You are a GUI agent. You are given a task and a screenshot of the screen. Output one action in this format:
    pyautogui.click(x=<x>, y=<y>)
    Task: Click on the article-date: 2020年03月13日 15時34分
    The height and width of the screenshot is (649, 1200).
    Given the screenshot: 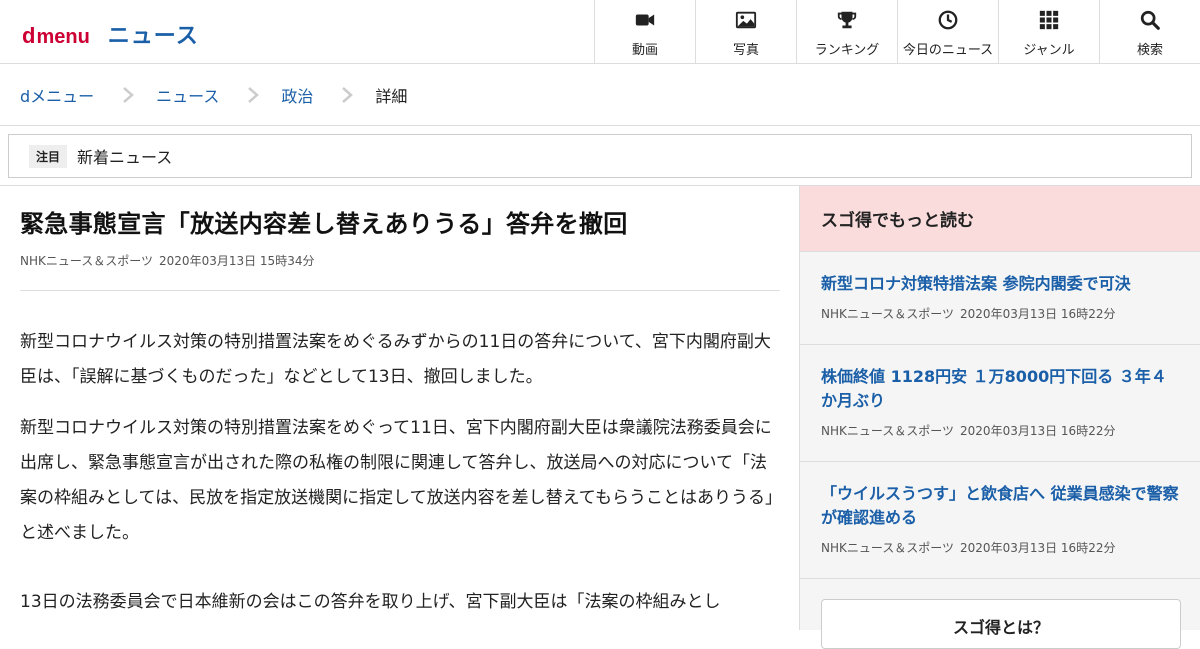 What is the action you would take?
    pyautogui.click(x=237, y=261)
    